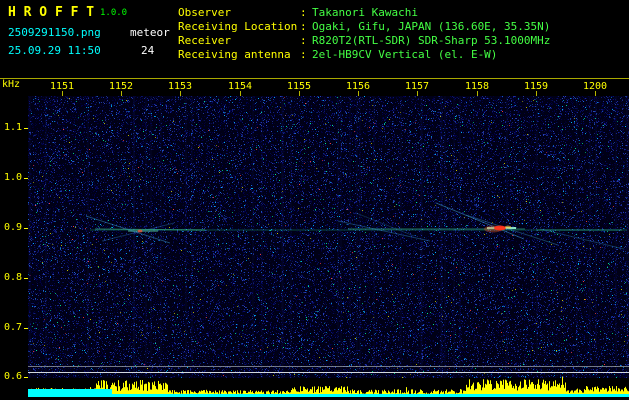 This screenshot has width=629, height=400. Describe the element at coordinates (51, 12) in the screenshot. I see `app-title: H R O F F T` at that location.